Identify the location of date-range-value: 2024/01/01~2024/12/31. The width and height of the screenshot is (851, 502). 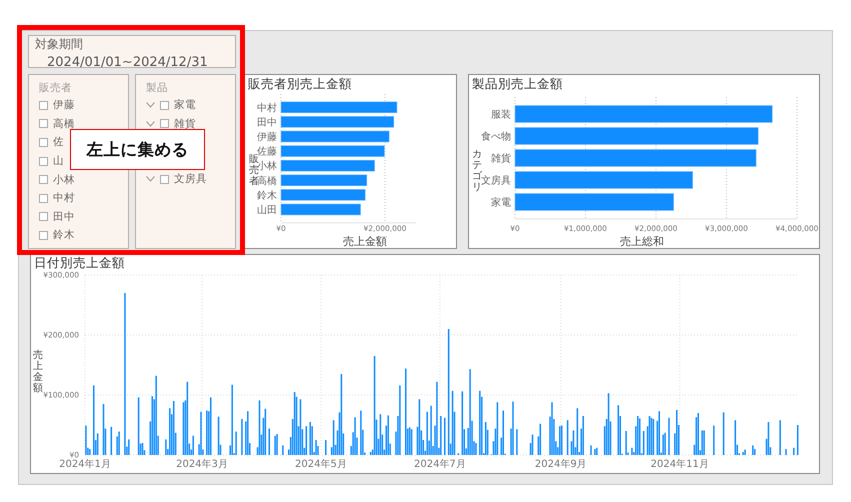
(127, 63).